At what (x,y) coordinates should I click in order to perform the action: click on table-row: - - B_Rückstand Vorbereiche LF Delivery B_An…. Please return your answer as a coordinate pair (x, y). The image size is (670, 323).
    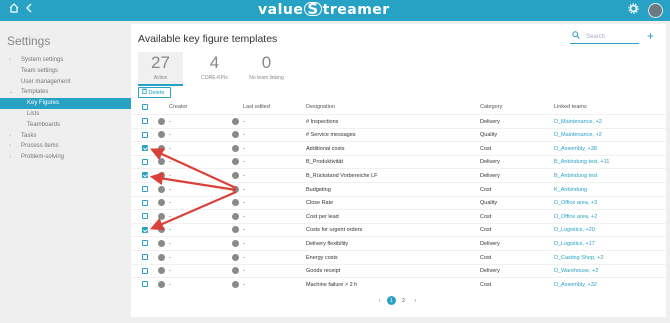
    Looking at the image, I should click on (398, 175).